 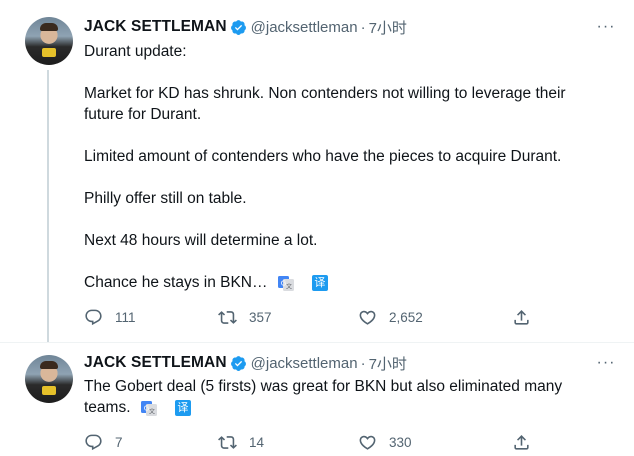 What do you see at coordinates (309, 317) in the screenshot?
I see `tweet-actions: 111 357 2,652` at bounding box center [309, 317].